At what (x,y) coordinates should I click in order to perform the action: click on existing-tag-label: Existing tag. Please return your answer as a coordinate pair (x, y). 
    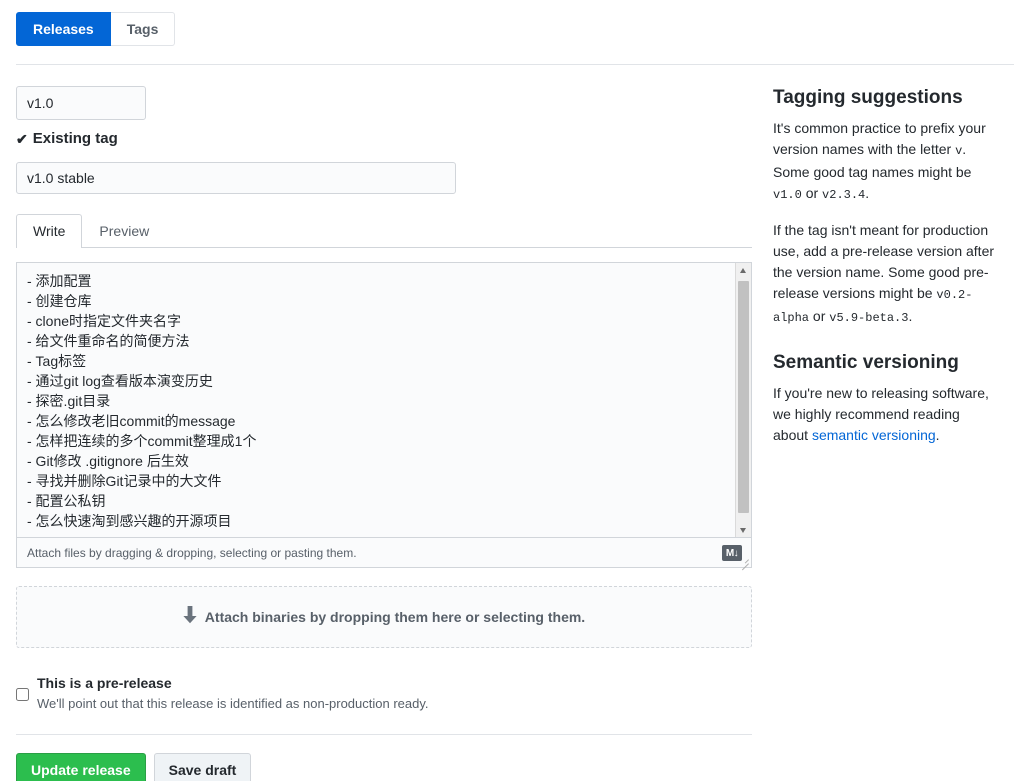
    Looking at the image, I should click on (75, 138).